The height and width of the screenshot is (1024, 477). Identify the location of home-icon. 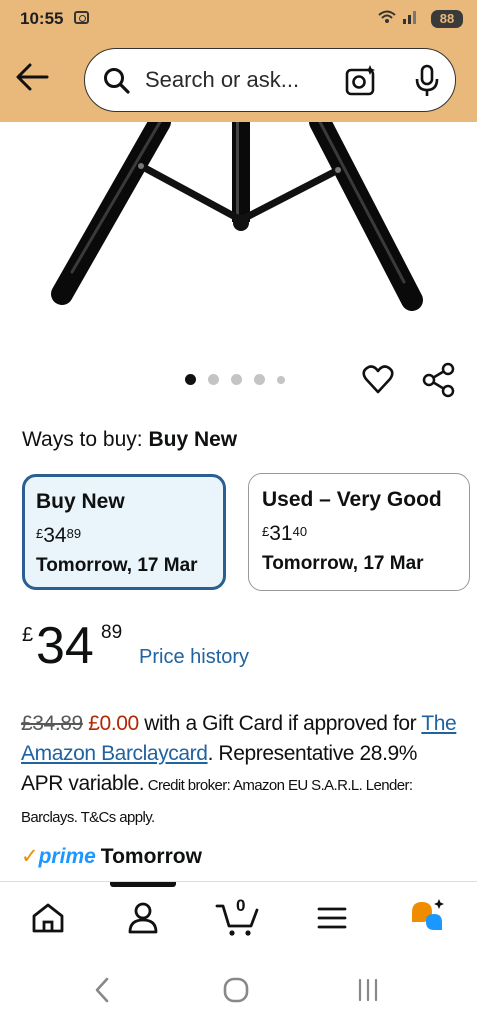
(48, 918).